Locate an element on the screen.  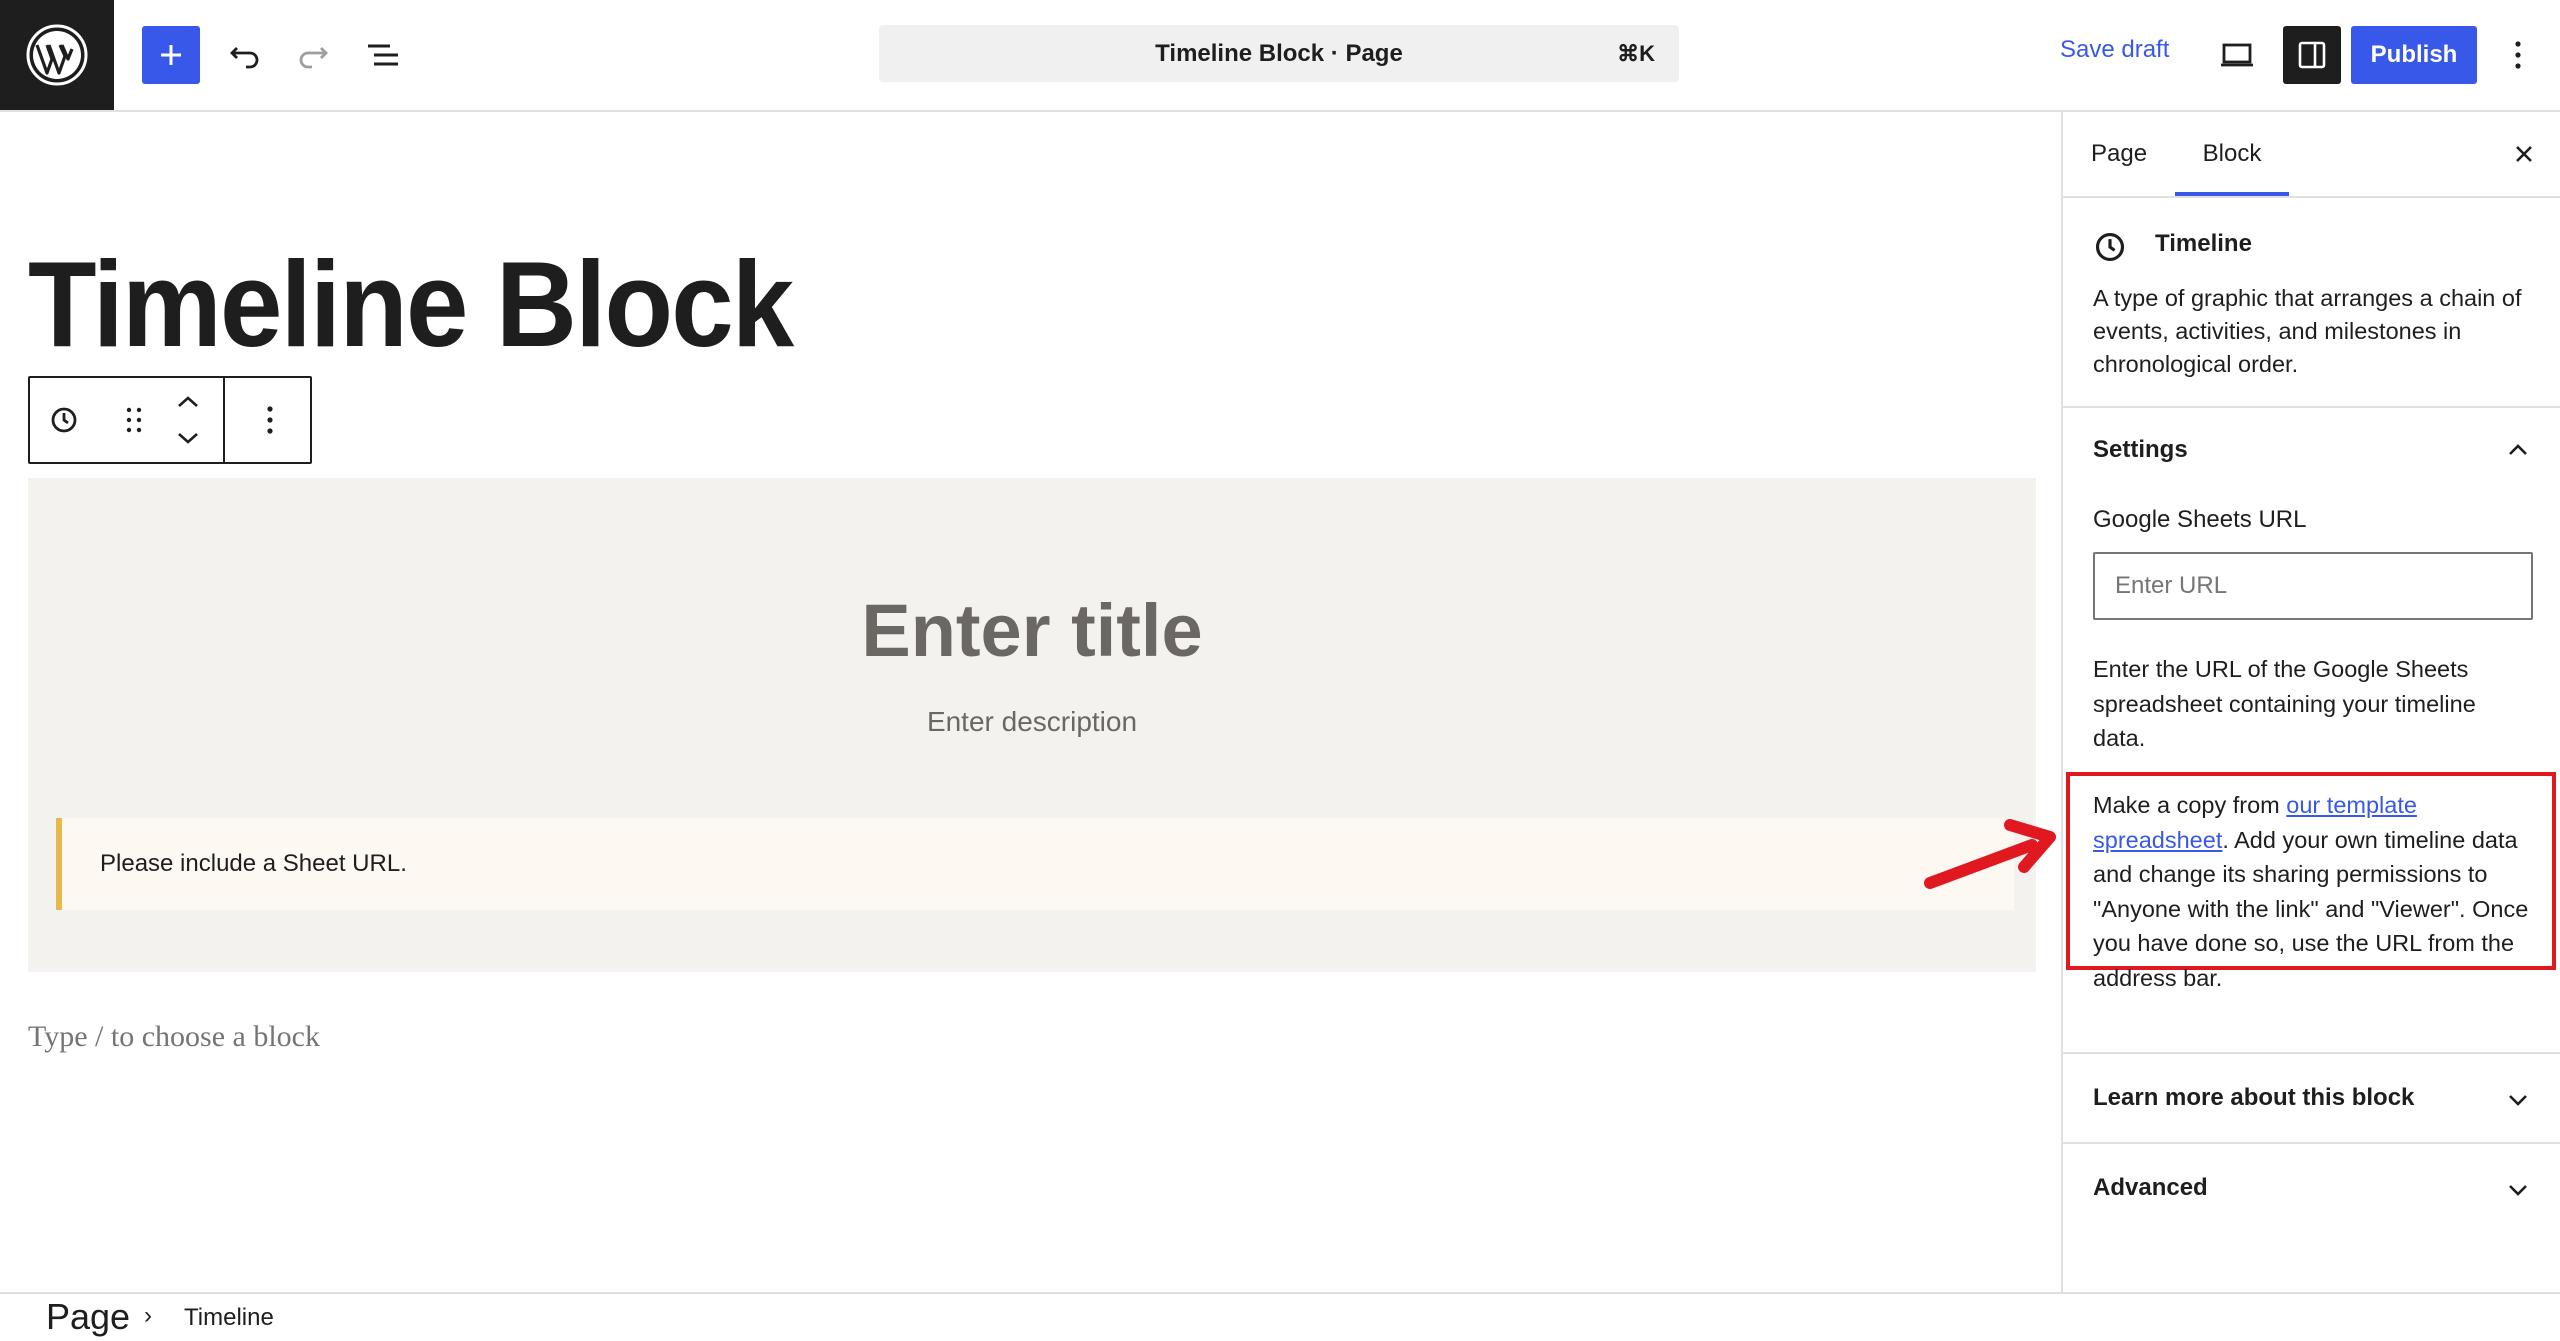
tab-block: Block is located at coordinates (2232, 154).